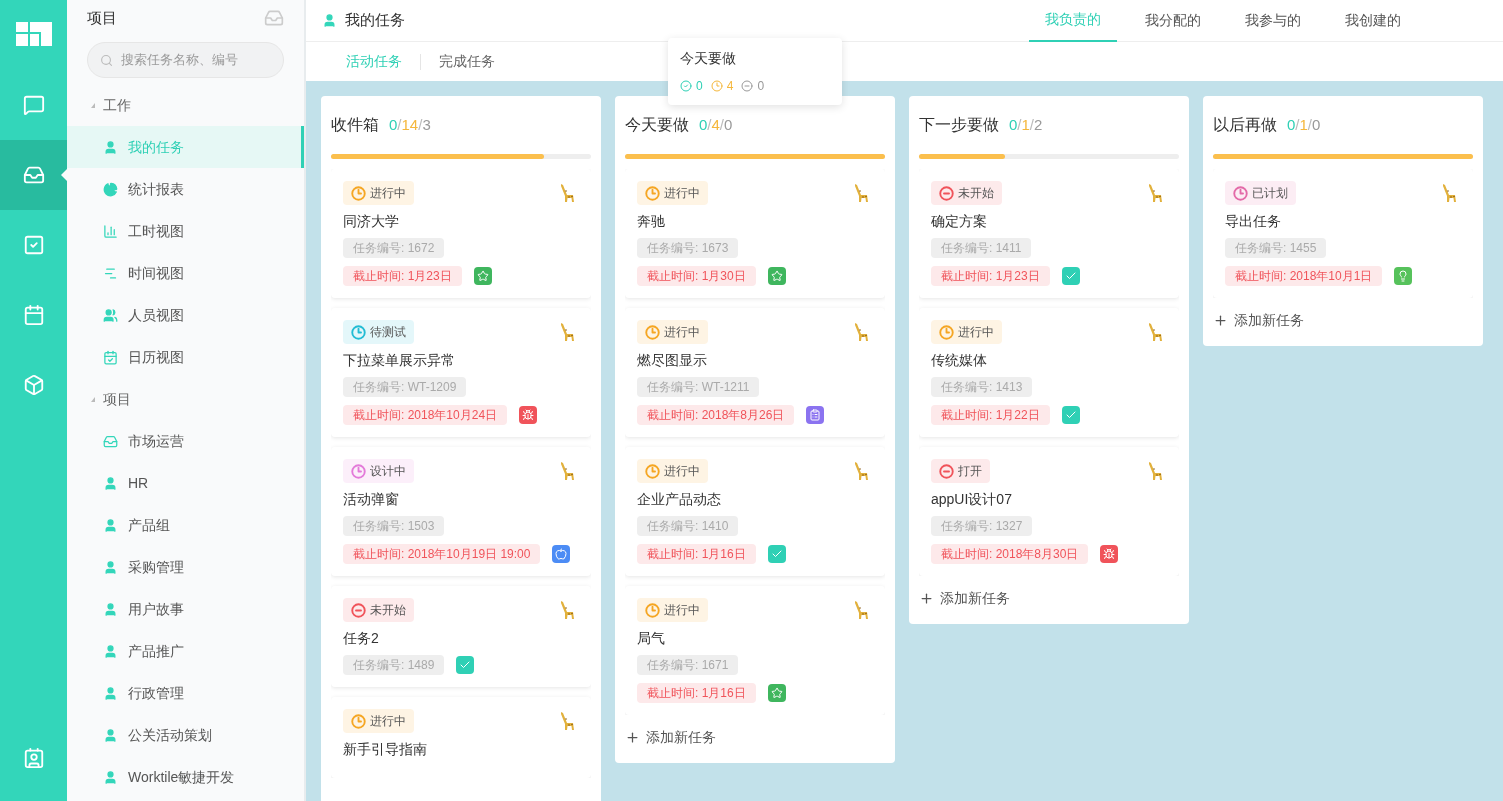 The height and width of the screenshot is (801, 1503). What do you see at coordinates (651, 221) in the screenshot?
I see `task-title: 奔驰` at bounding box center [651, 221].